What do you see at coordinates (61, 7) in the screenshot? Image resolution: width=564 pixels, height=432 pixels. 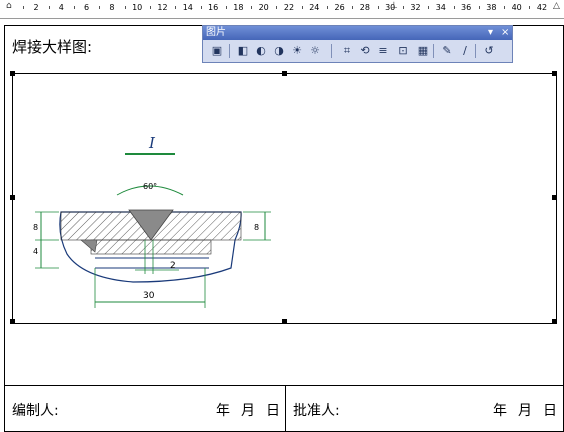 I see `ruler-number: 4` at bounding box center [61, 7].